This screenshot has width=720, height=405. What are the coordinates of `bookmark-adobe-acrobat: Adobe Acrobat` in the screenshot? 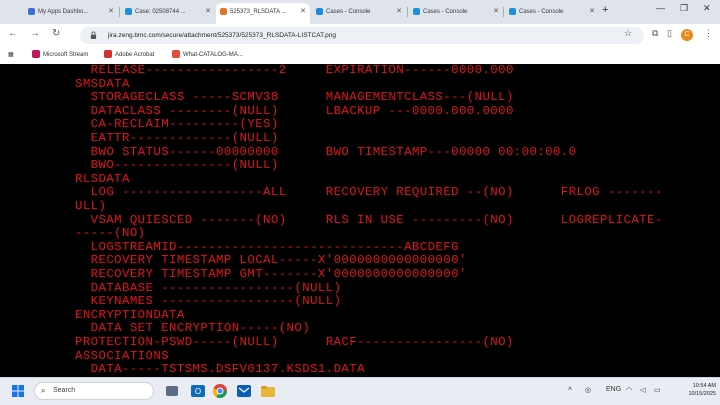 It's located at (129, 55).